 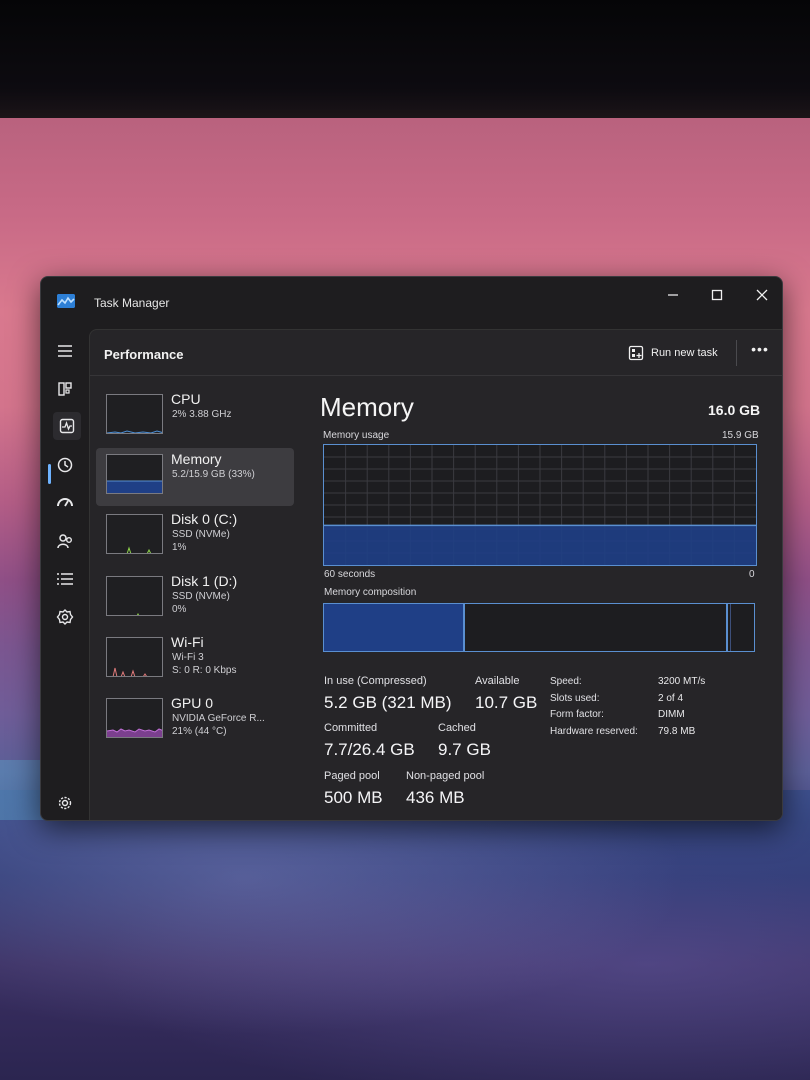 I want to click on paged-pool-value: 500 MB, so click(x=353, y=797).